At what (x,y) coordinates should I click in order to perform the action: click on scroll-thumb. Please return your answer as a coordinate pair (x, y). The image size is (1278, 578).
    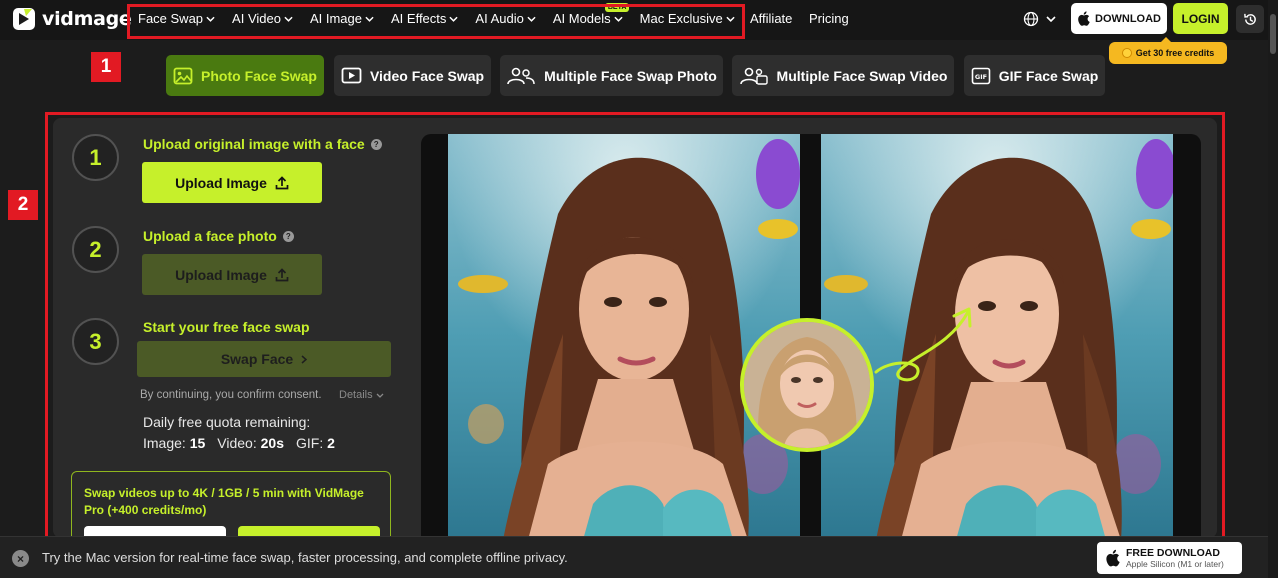
    Looking at the image, I should click on (1273, 34).